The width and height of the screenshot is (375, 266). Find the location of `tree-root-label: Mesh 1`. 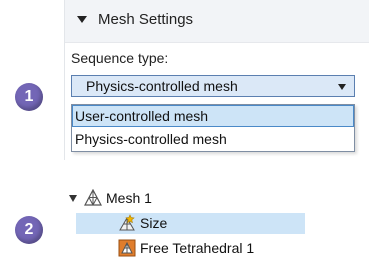

tree-root-label: Mesh 1 is located at coordinates (129, 198).